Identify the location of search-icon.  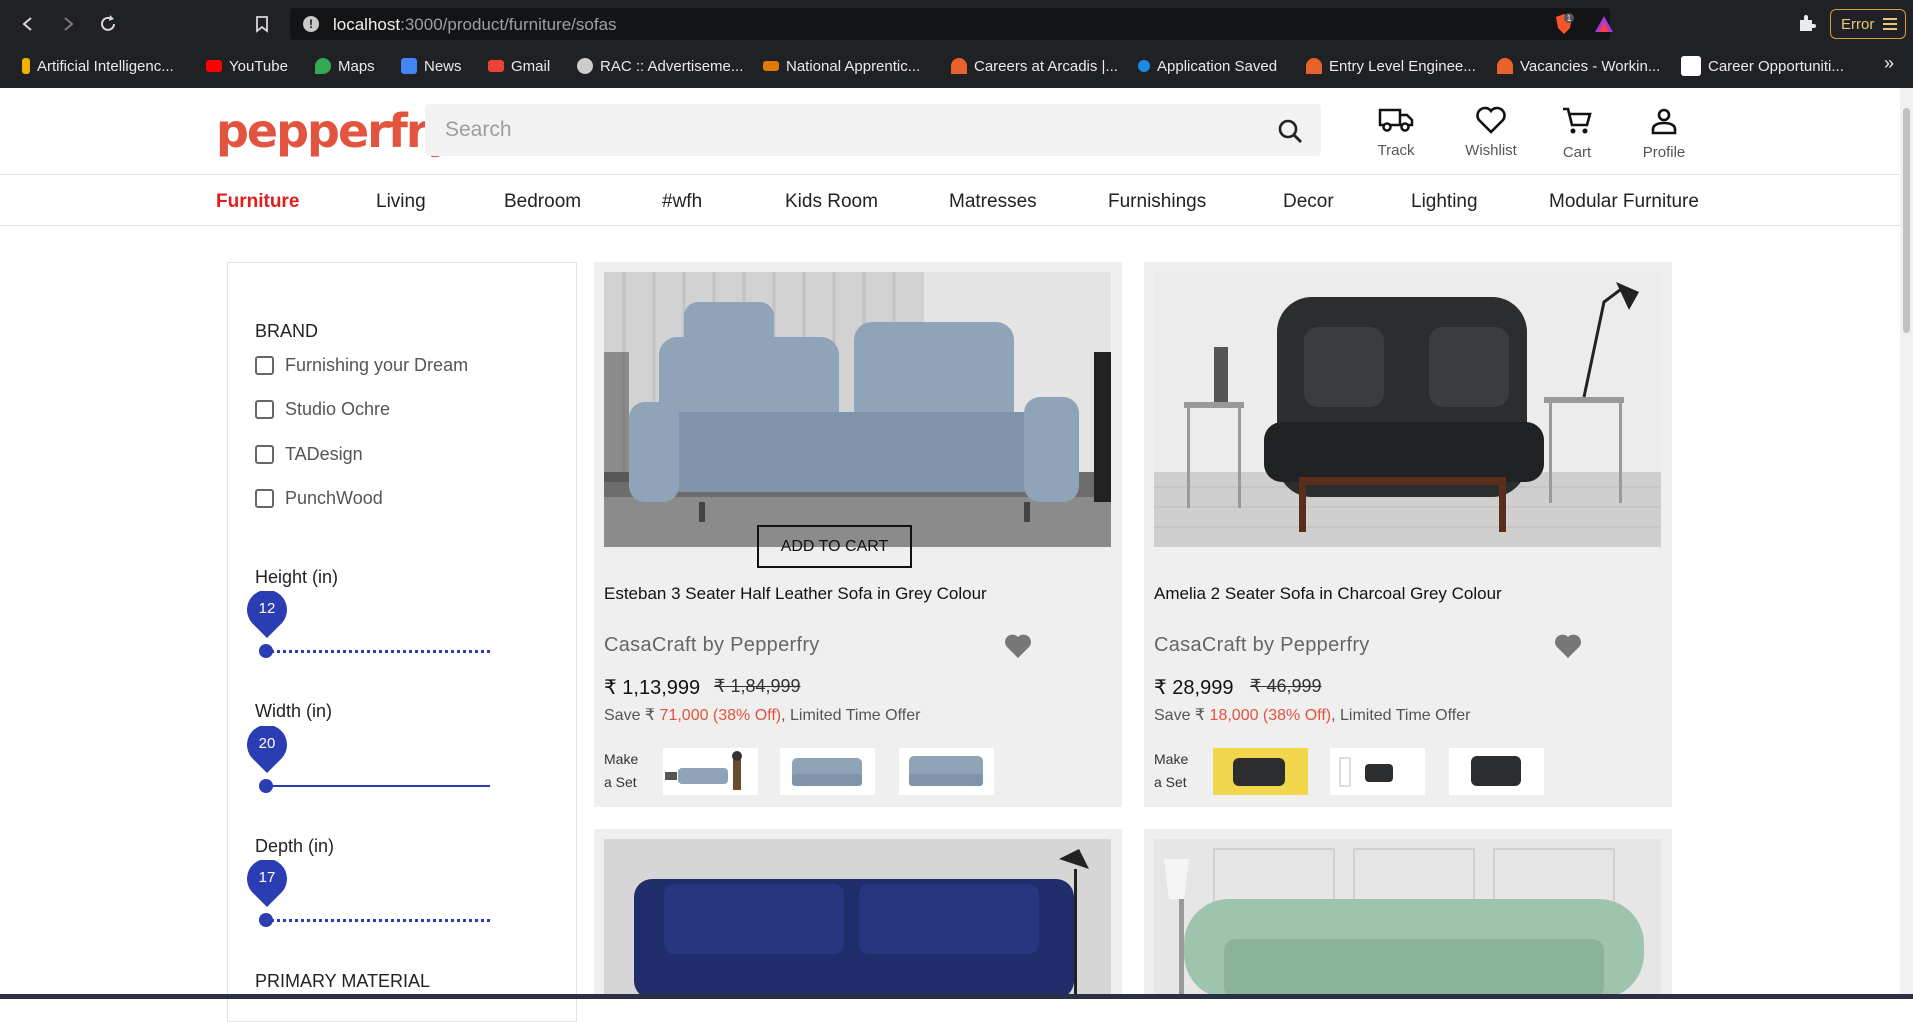
(1290, 131).